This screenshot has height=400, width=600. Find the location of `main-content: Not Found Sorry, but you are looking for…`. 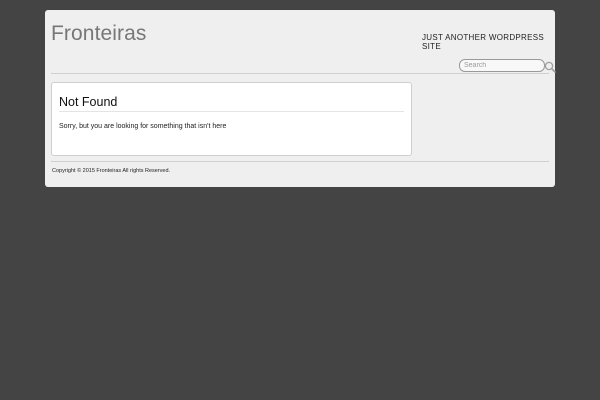

main-content: Not Found Sorry, but you are looking for… is located at coordinates (231, 119).